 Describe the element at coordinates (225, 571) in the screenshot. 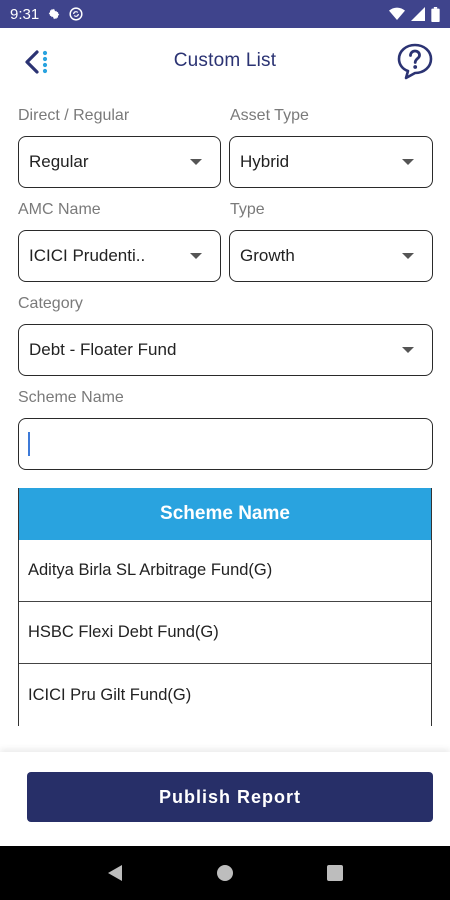

I see `table-row: Aditya Birla SL Arbitrage Fund(G)` at that location.